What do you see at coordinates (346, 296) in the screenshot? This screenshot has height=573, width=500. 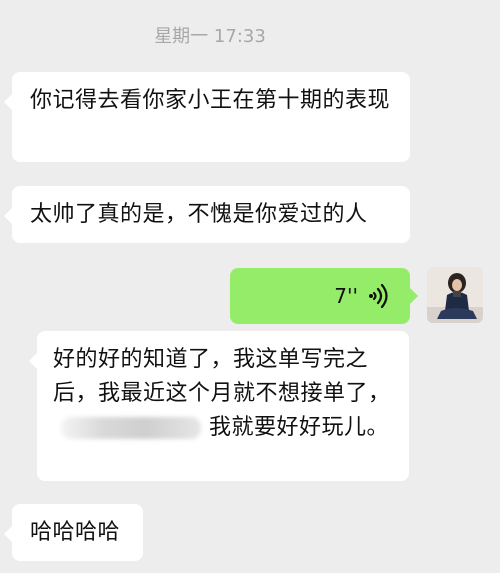 I see `voice-duration: 7''` at bounding box center [346, 296].